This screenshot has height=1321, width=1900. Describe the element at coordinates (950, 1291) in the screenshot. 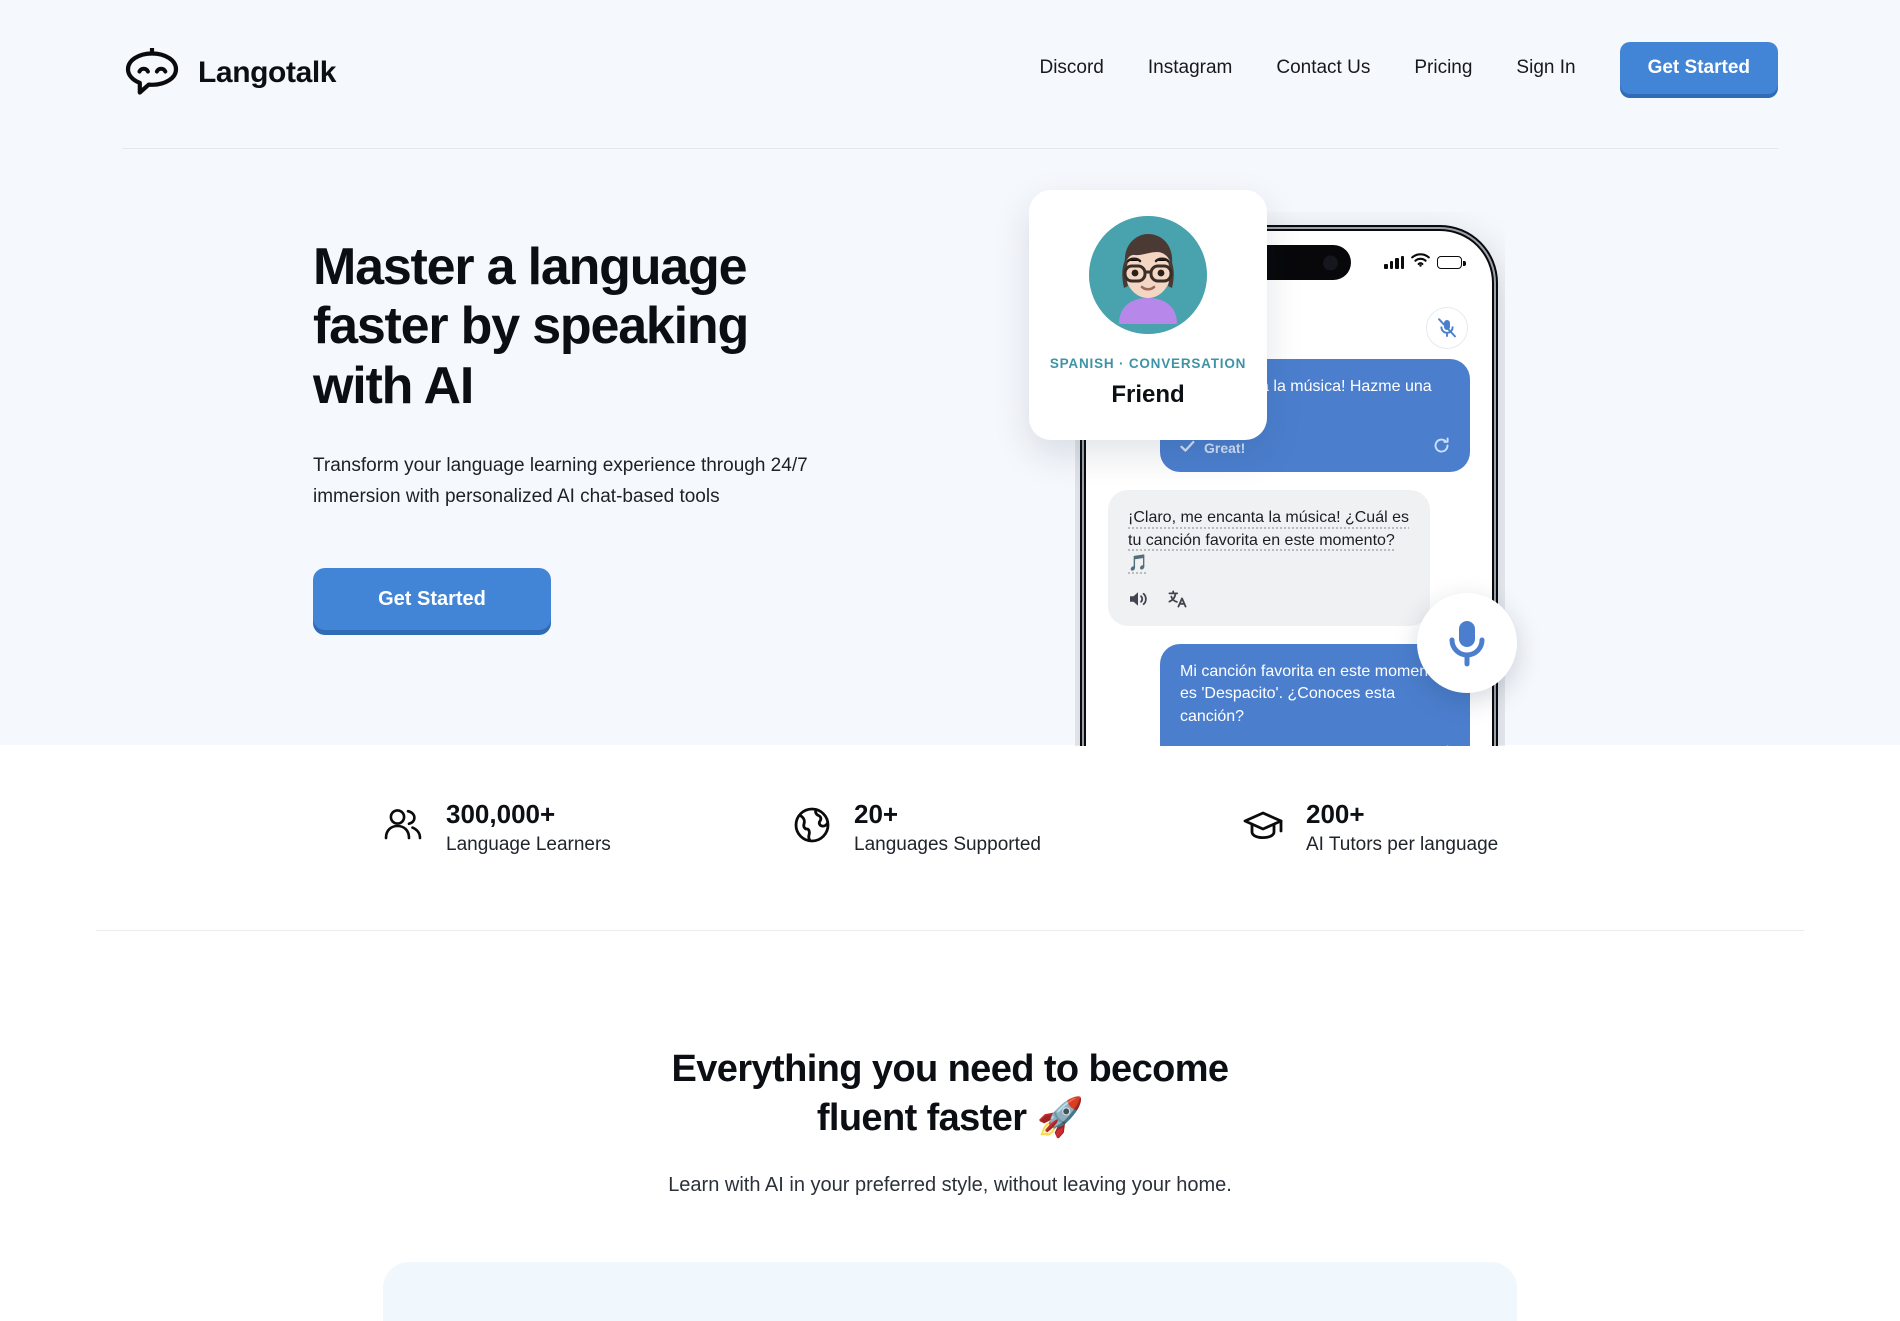

I see `feature-card` at that location.